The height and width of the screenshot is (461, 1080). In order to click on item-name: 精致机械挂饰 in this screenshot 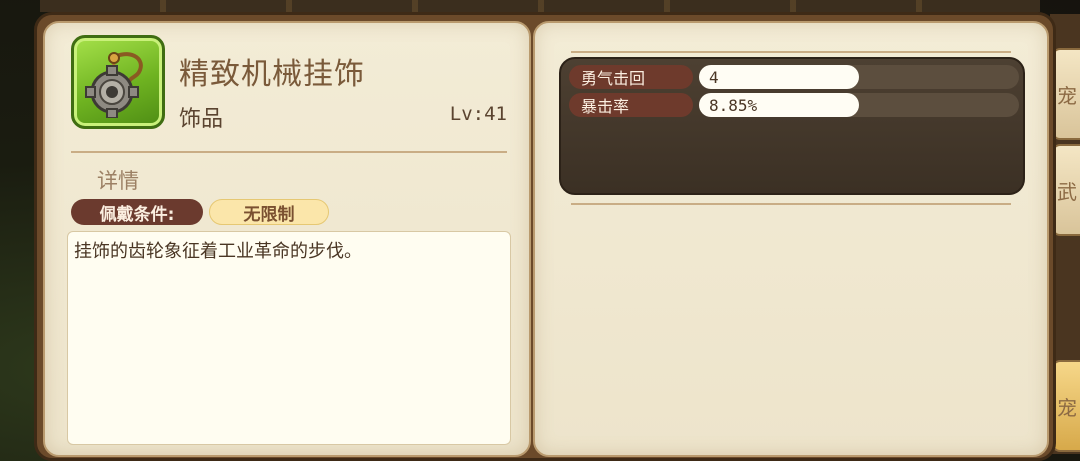, I will do `click(272, 74)`.